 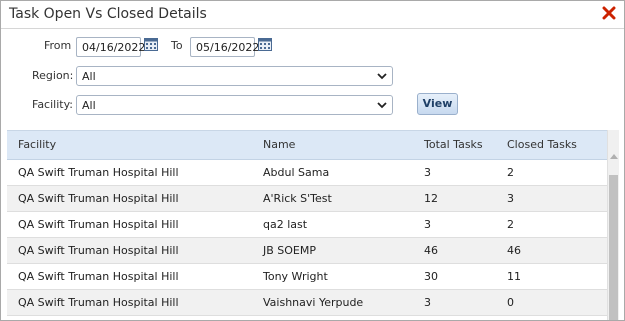 What do you see at coordinates (58, 45) in the screenshot?
I see `from-label: From` at bounding box center [58, 45].